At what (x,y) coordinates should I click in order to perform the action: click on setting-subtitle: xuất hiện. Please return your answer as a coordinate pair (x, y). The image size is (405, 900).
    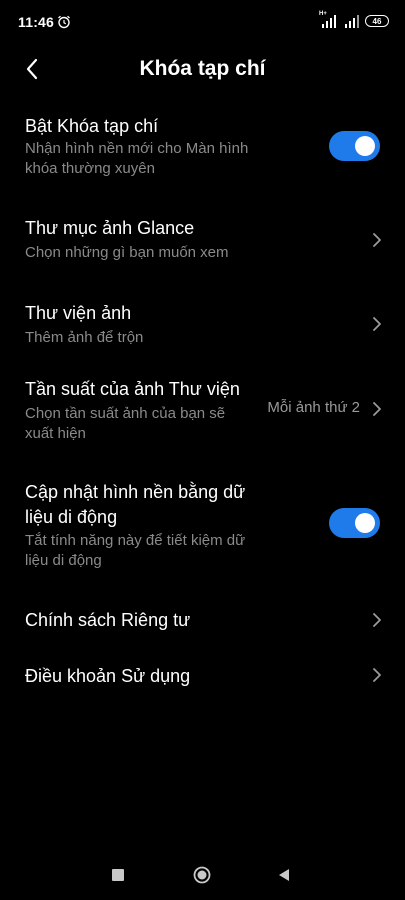
    Looking at the image, I should click on (55, 433).